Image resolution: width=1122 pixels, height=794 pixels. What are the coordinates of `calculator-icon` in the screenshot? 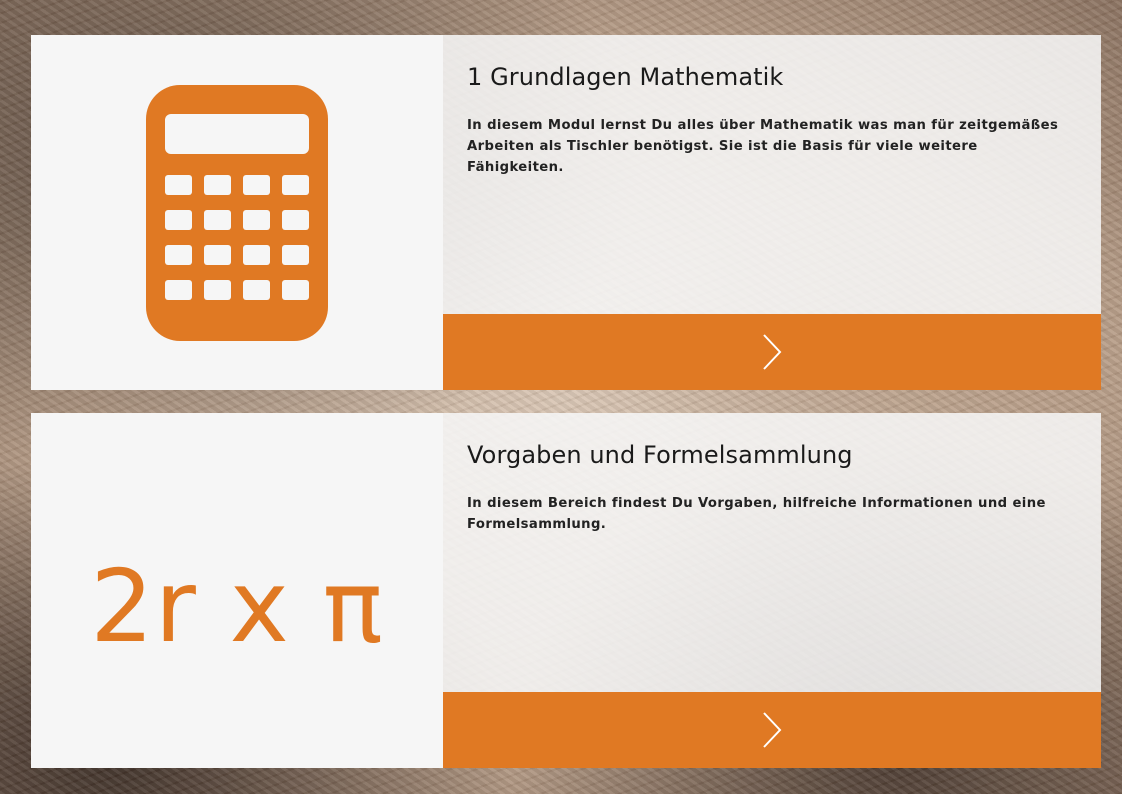 It's located at (237, 212).